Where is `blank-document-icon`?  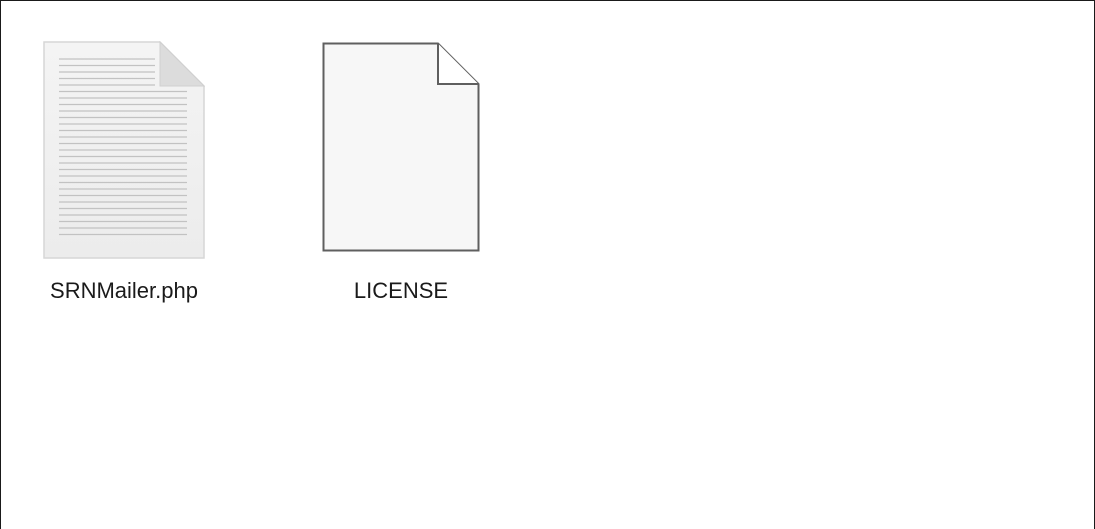 blank-document-icon is located at coordinates (401, 147).